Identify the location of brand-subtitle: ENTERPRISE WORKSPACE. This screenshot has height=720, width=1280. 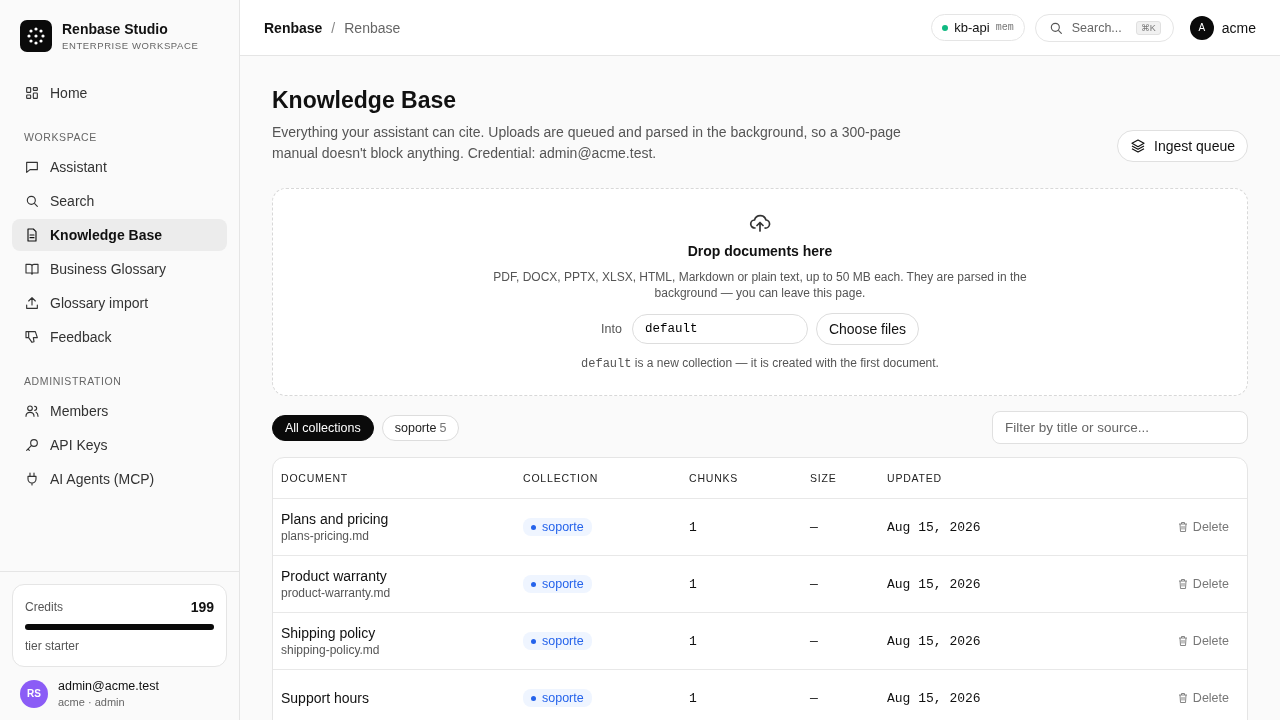
(130, 45).